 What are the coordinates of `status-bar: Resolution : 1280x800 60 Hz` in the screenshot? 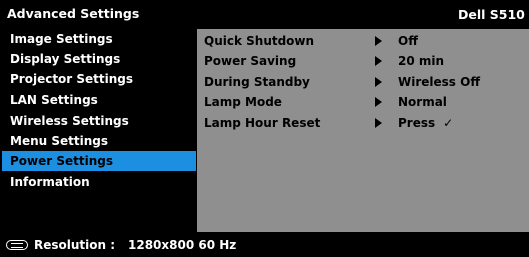 It's located at (264, 245).